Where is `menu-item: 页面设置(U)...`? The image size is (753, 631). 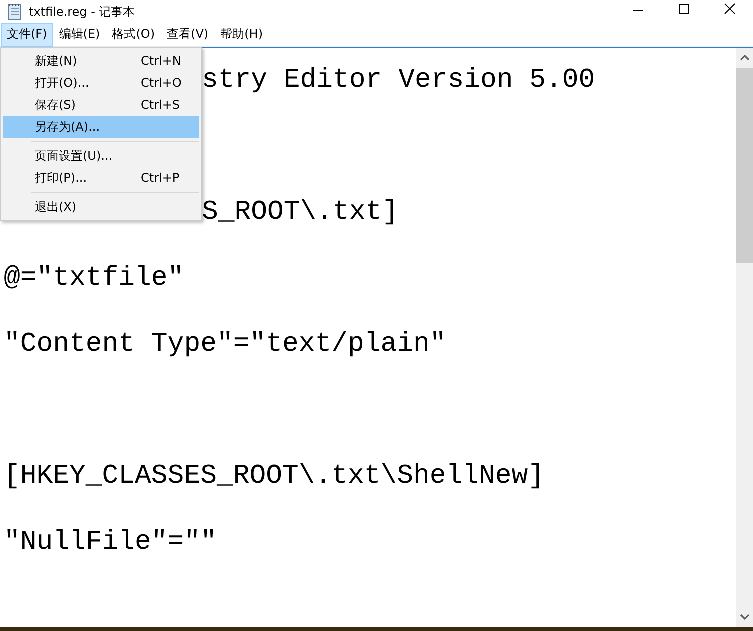 menu-item: 页面设置(U)... is located at coordinates (101, 156).